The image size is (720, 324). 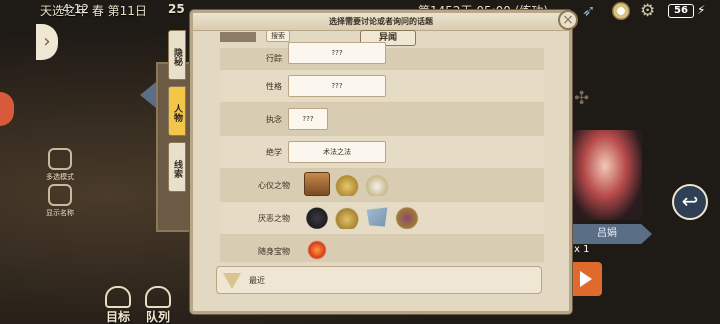 I want to click on silver-ore-icon, so click(x=377, y=184).